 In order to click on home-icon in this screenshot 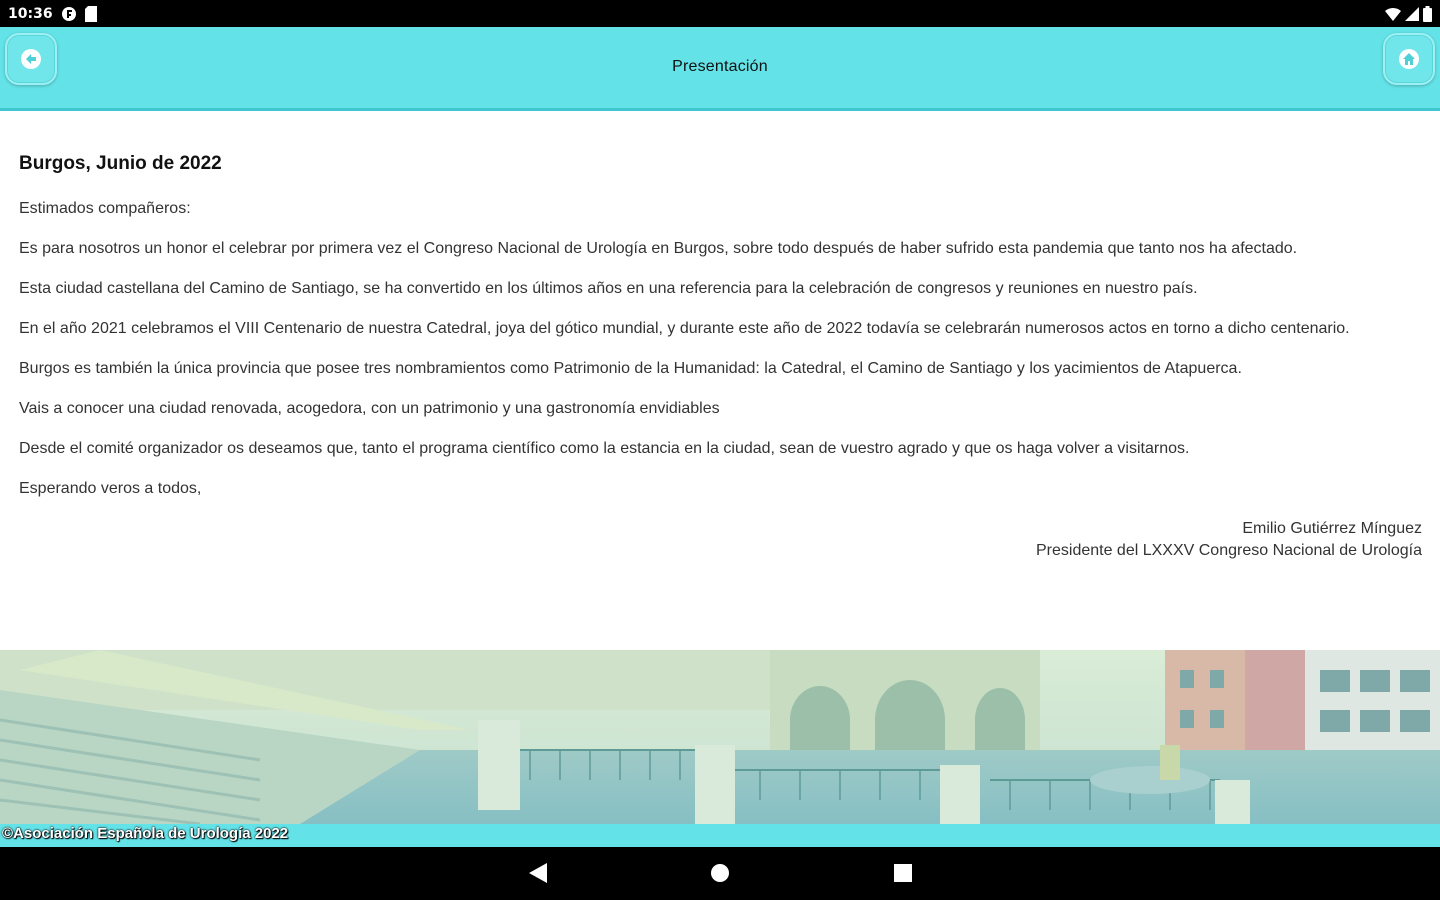, I will do `click(1409, 59)`.